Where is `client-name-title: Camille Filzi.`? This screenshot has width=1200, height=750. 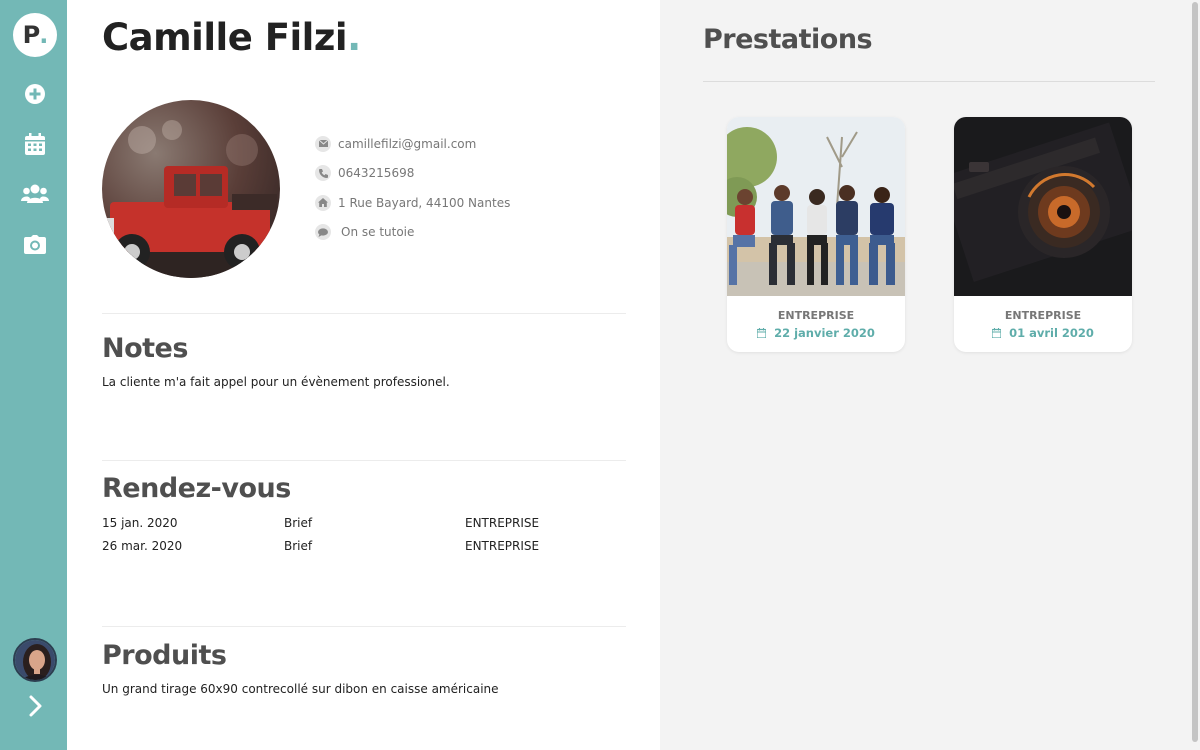
client-name-title: Camille Filzi. is located at coordinates (231, 37).